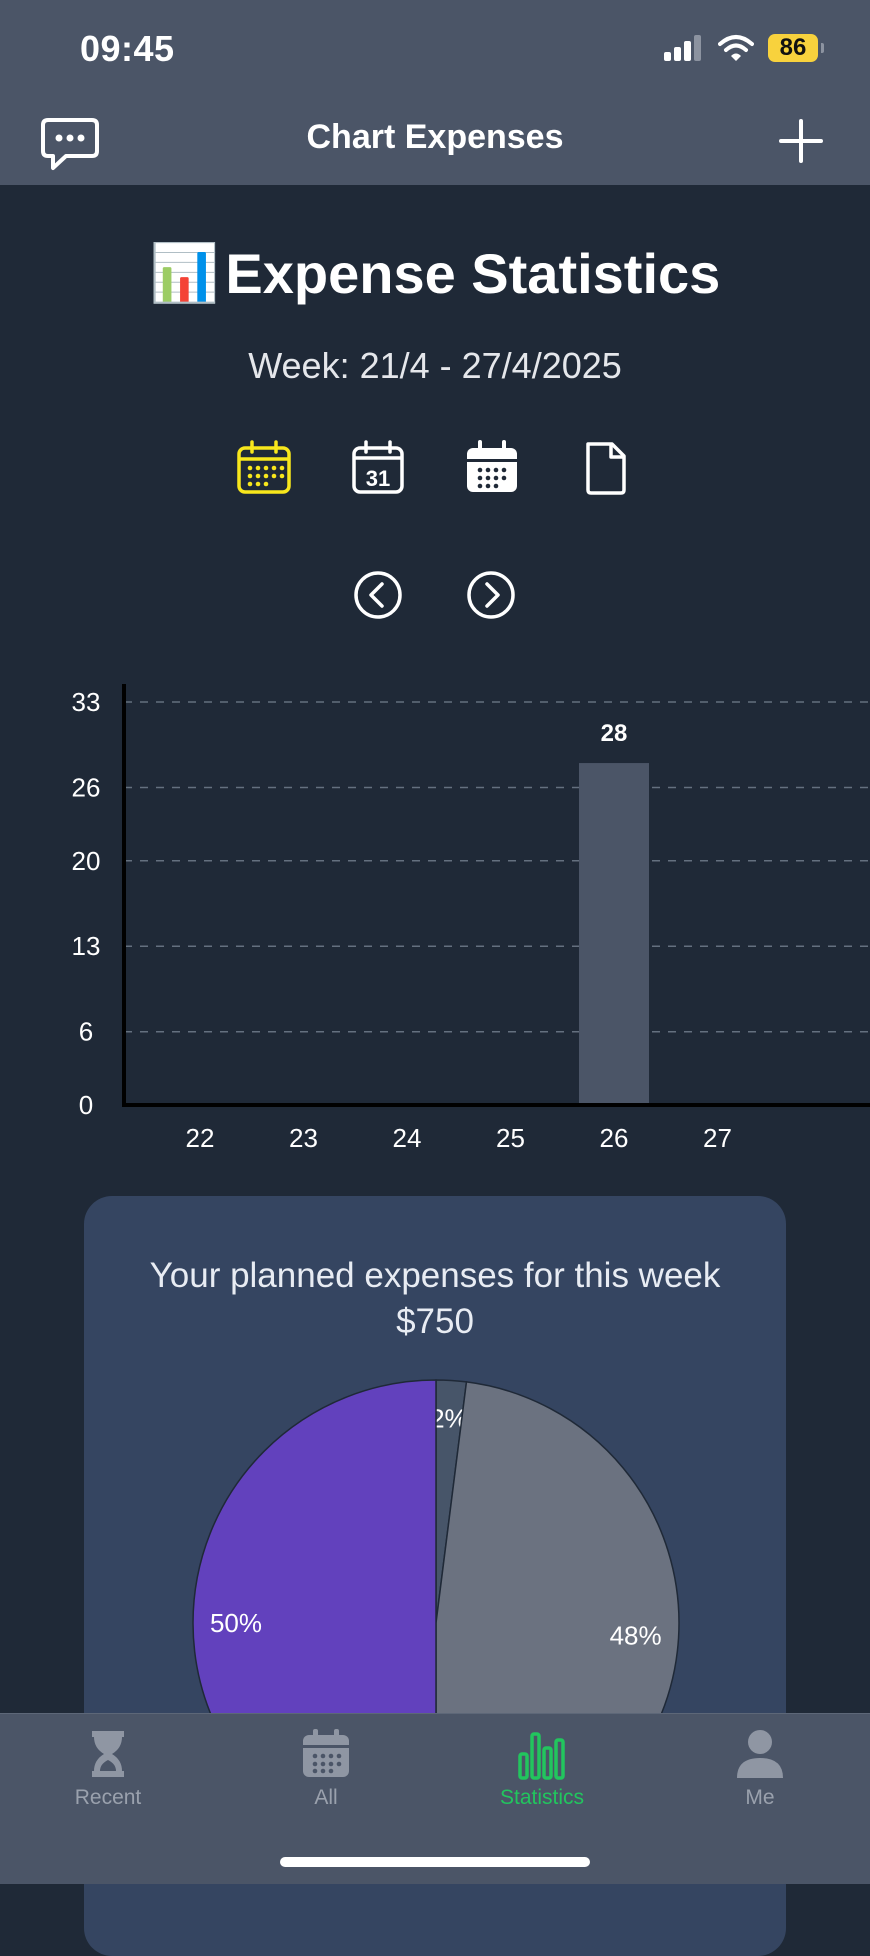 The height and width of the screenshot is (1956, 870). Describe the element at coordinates (435, 1275) in the screenshot. I see `planned-expenses-label: Your planned expenses for this week` at that location.